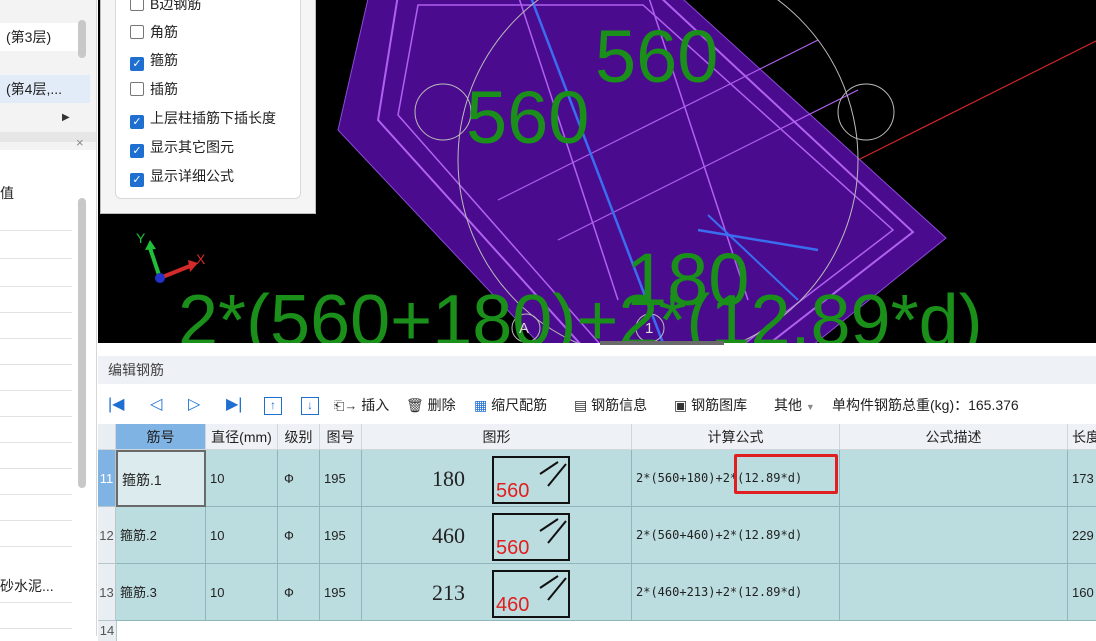  Describe the element at coordinates (527, 117) in the screenshot. I see `dim-text-560-left: 560` at that location.